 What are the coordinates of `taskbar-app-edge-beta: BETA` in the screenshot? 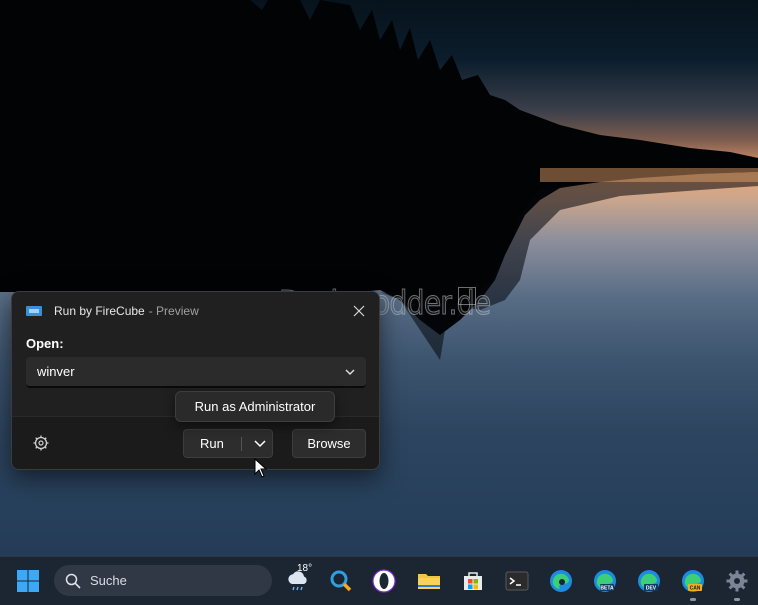 It's located at (605, 581).